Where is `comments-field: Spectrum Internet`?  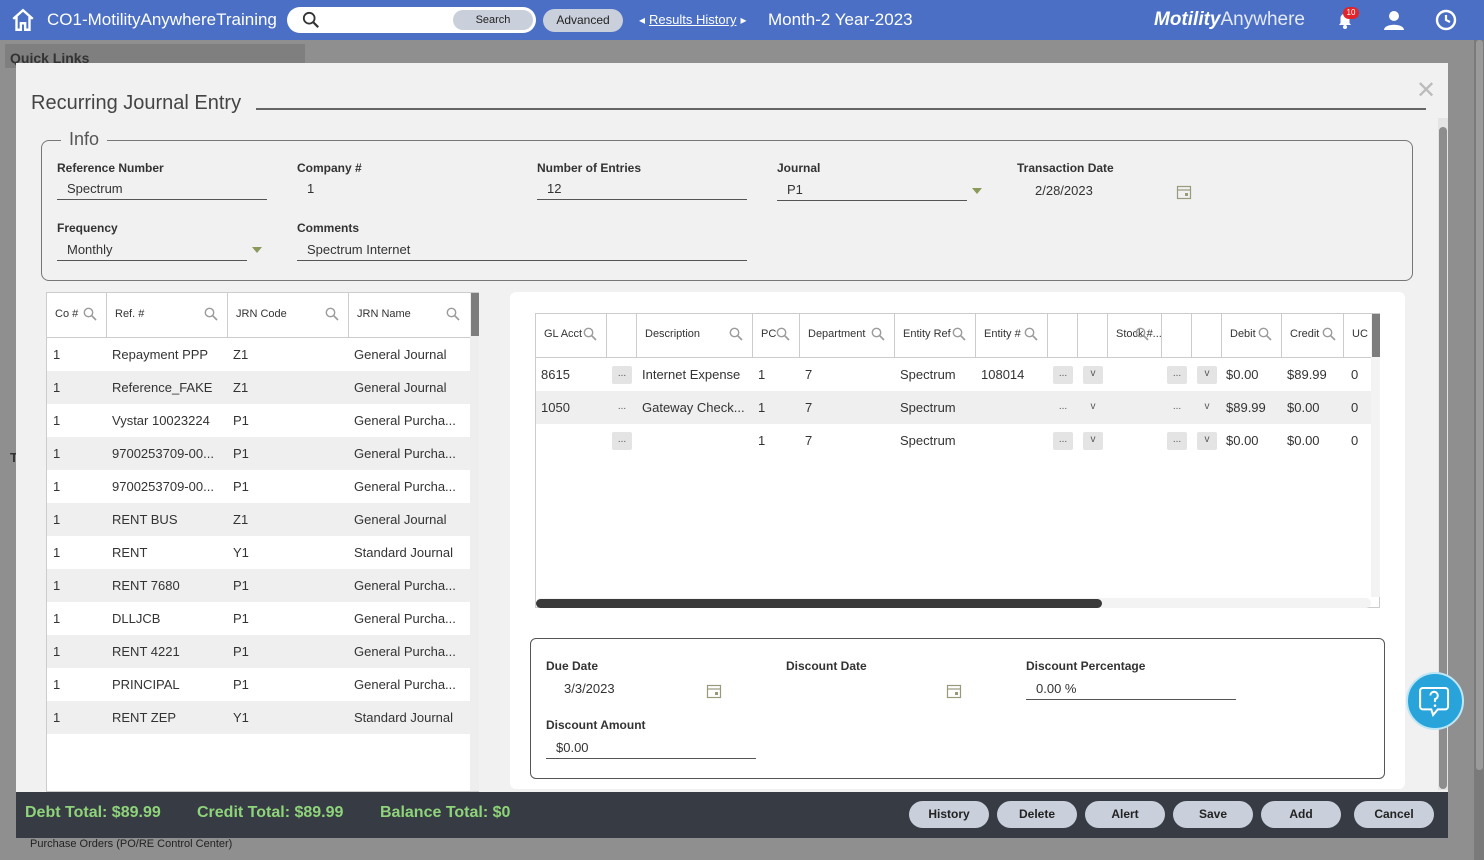
comments-field: Spectrum Internet is located at coordinates (522, 251).